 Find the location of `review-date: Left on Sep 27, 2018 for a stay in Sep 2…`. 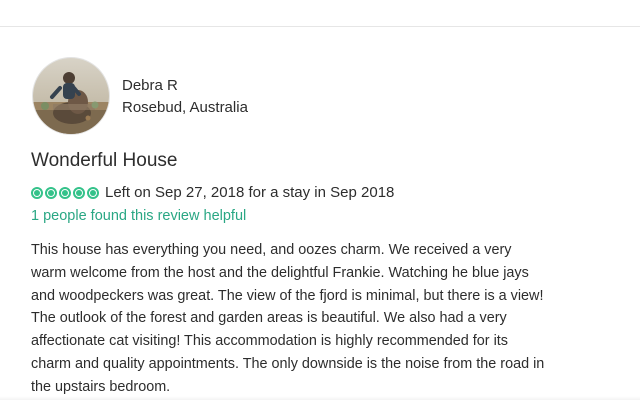

review-date: Left on Sep 27, 2018 for a stay in Sep 2… is located at coordinates (250, 192).